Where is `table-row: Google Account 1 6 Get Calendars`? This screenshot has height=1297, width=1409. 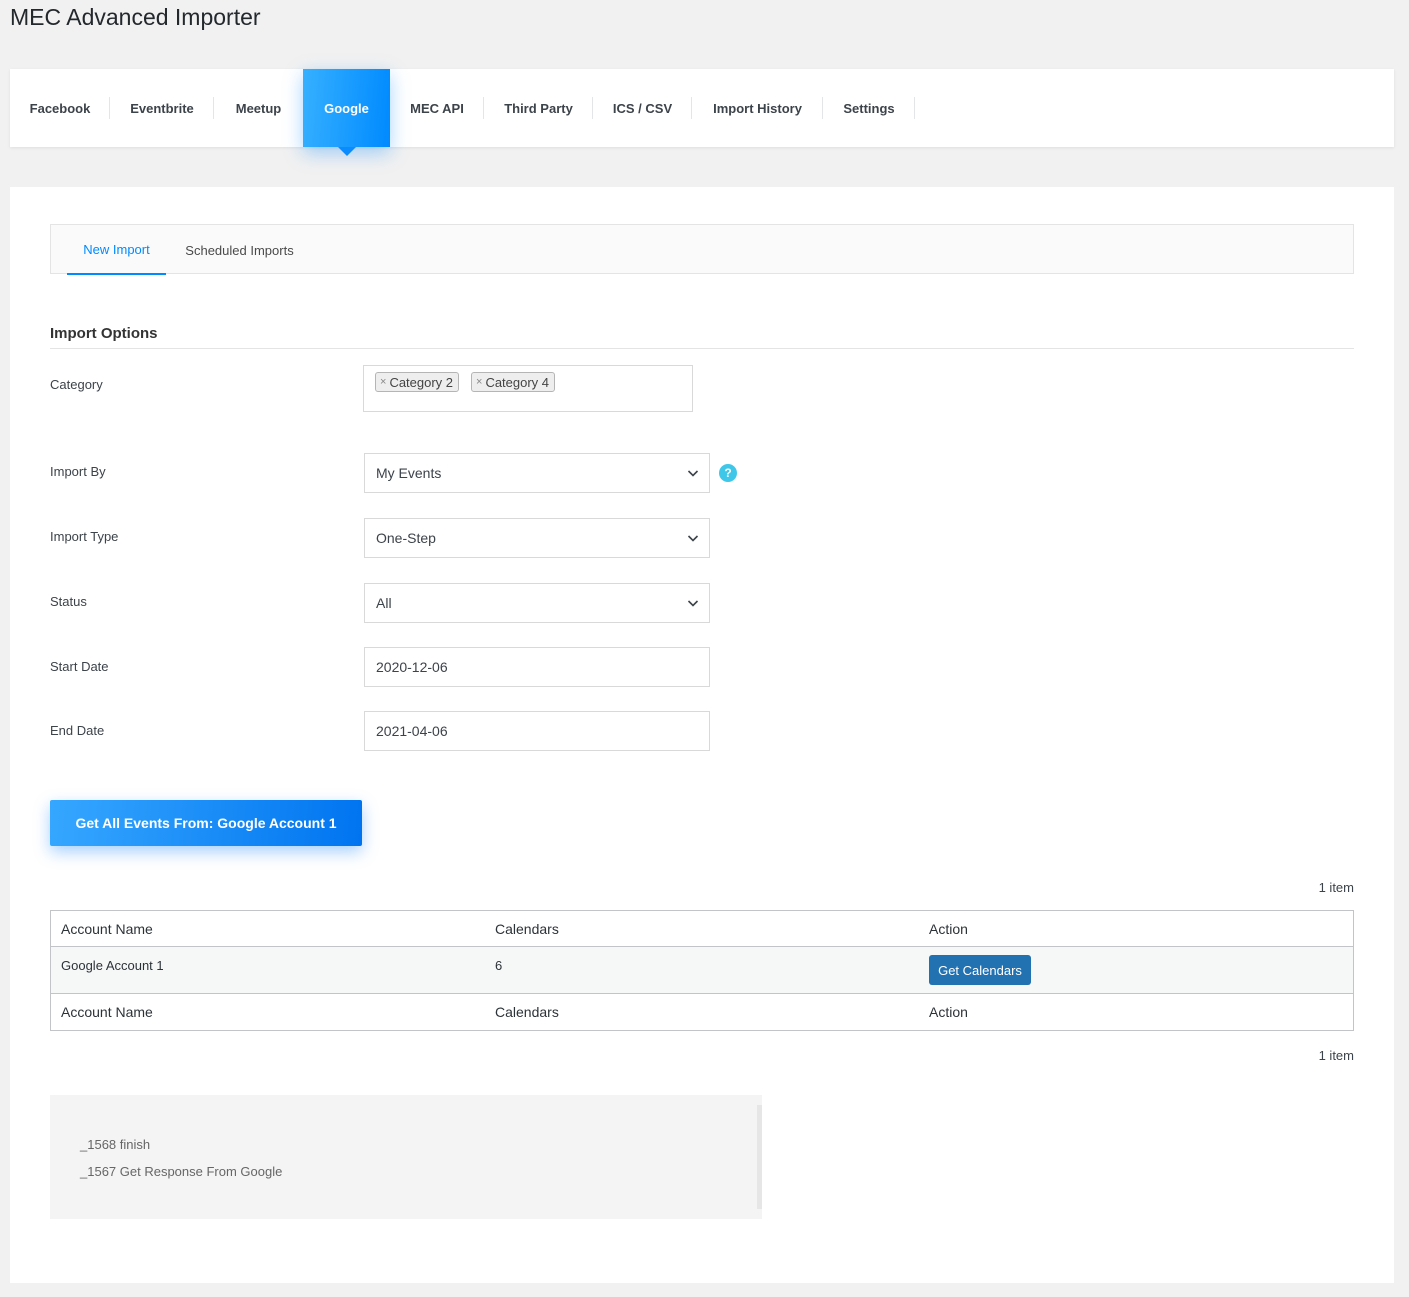 table-row: Google Account 1 6 Get Calendars is located at coordinates (702, 970).